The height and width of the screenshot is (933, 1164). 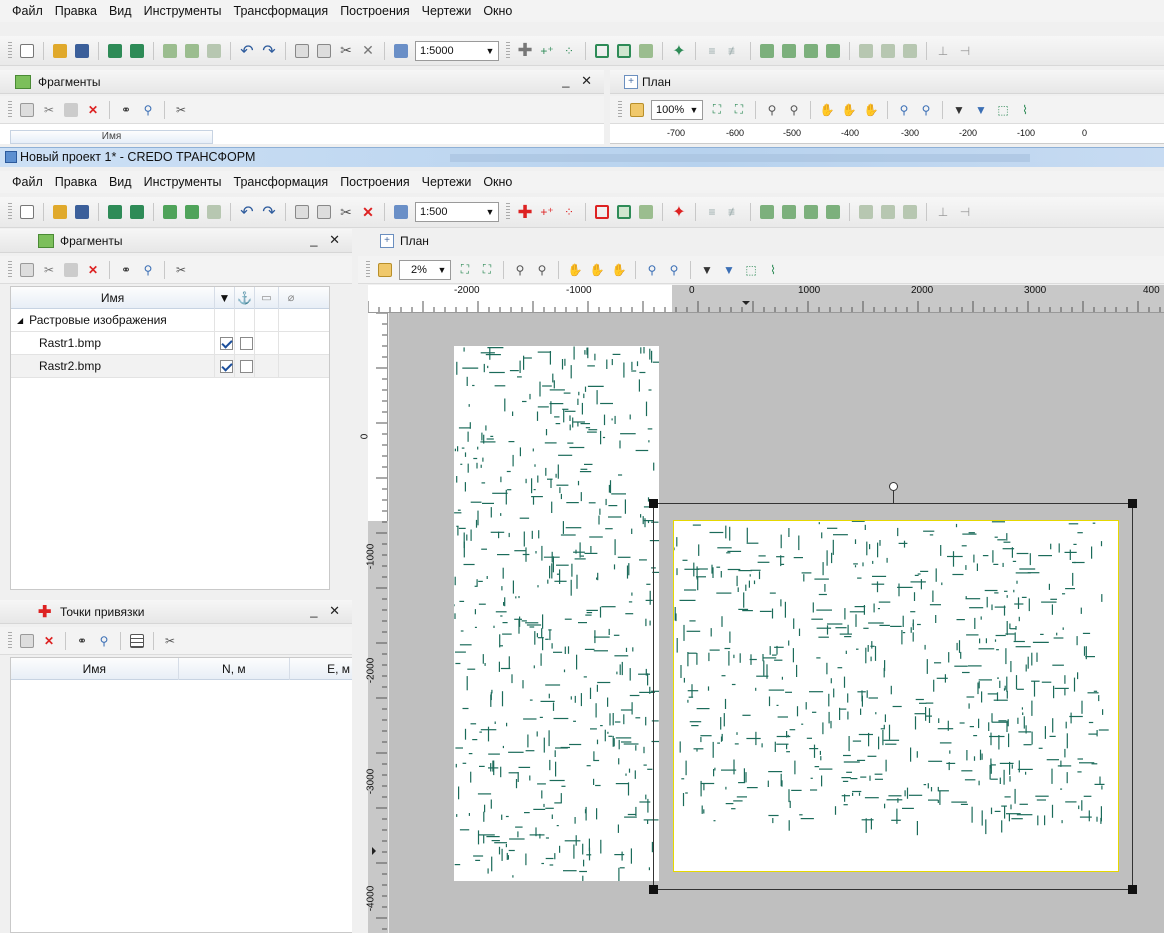 I want to click on open-icon, so click(x=60, y=212).